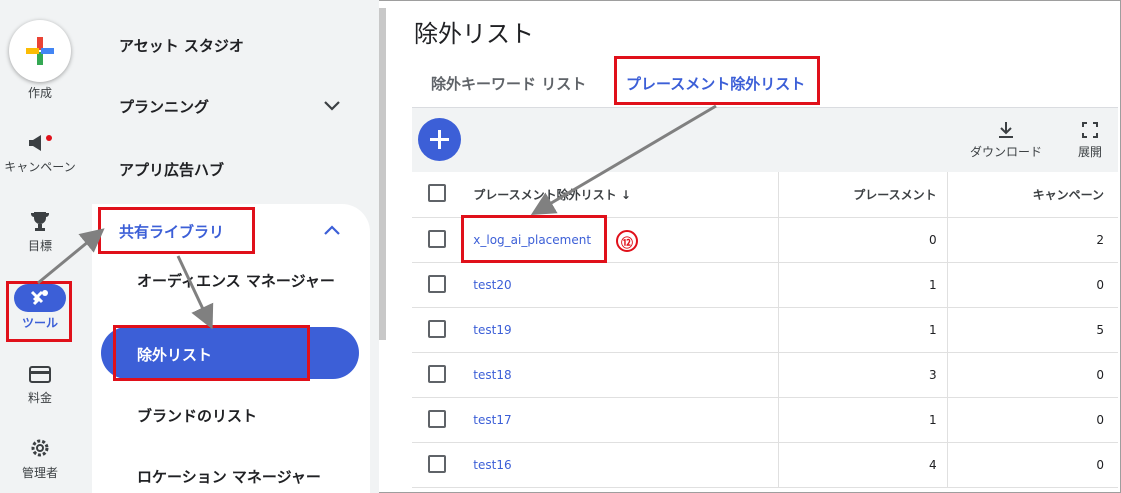  What do you see at coordinates (39, 473) in the screenshot?
I see `rail-item-label: 管理者` at bounding box center [39, 473].